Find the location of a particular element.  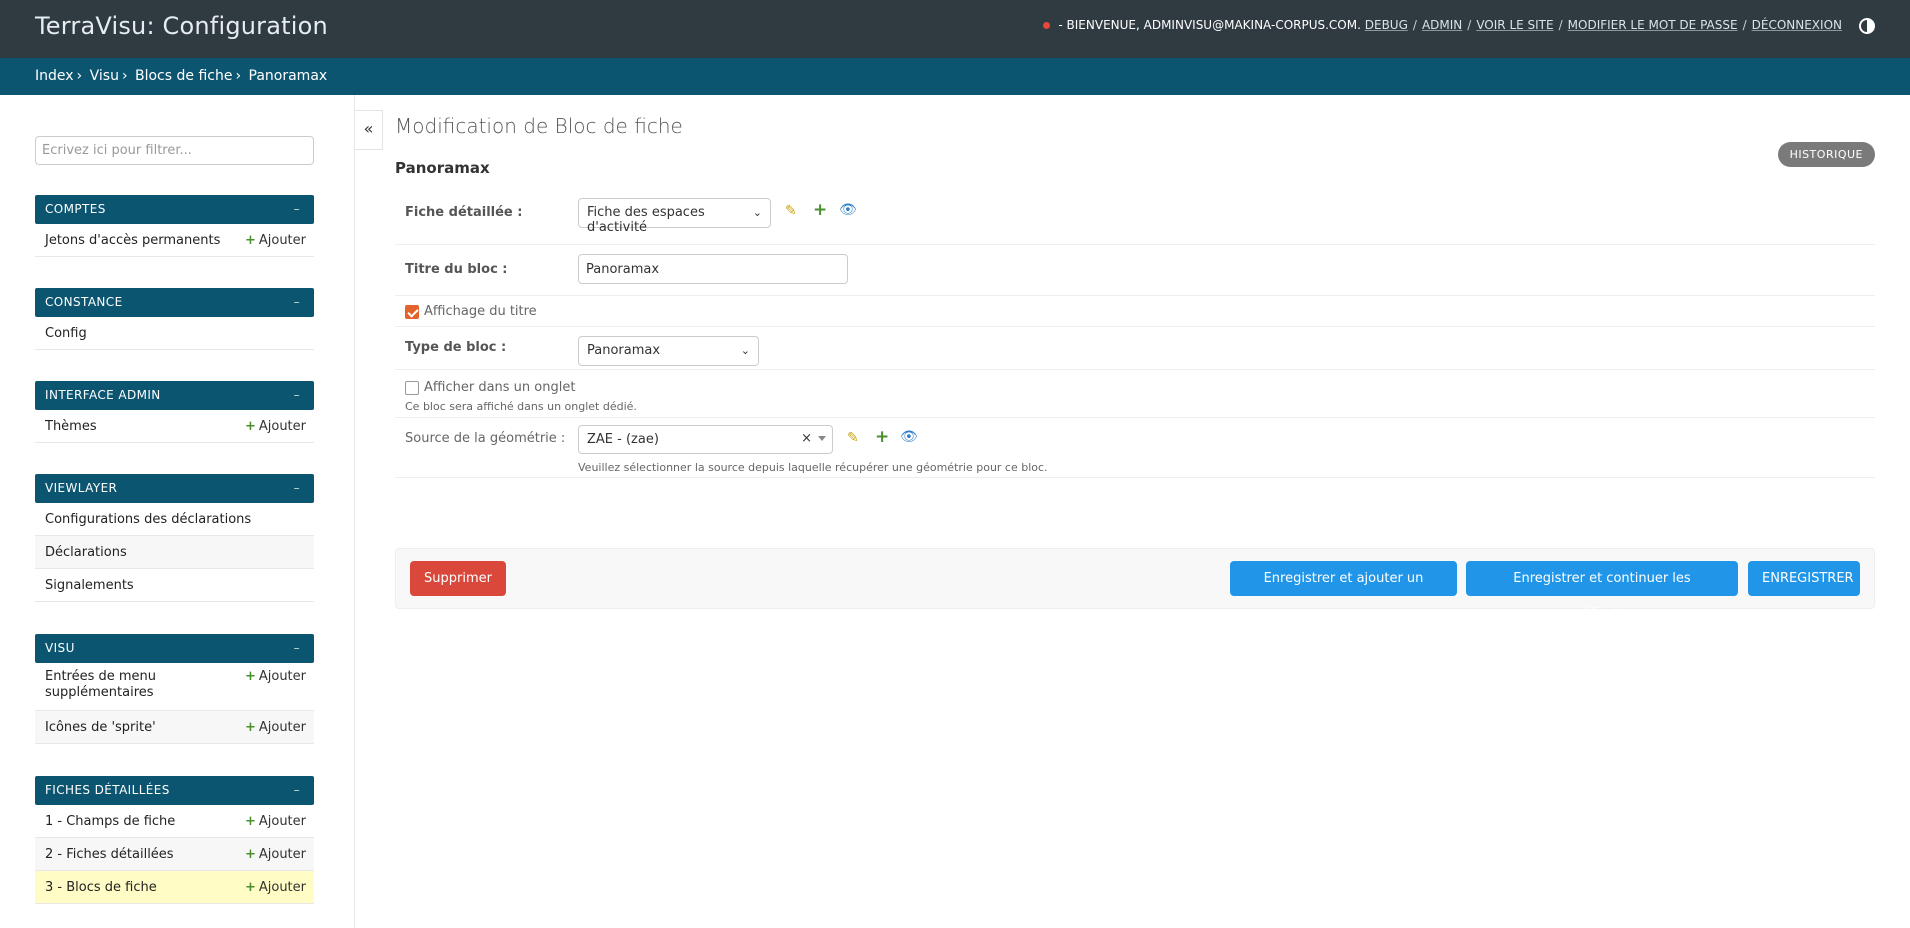

view-site-link: VOIR LE SITE is located at coordinates (1514, 25).